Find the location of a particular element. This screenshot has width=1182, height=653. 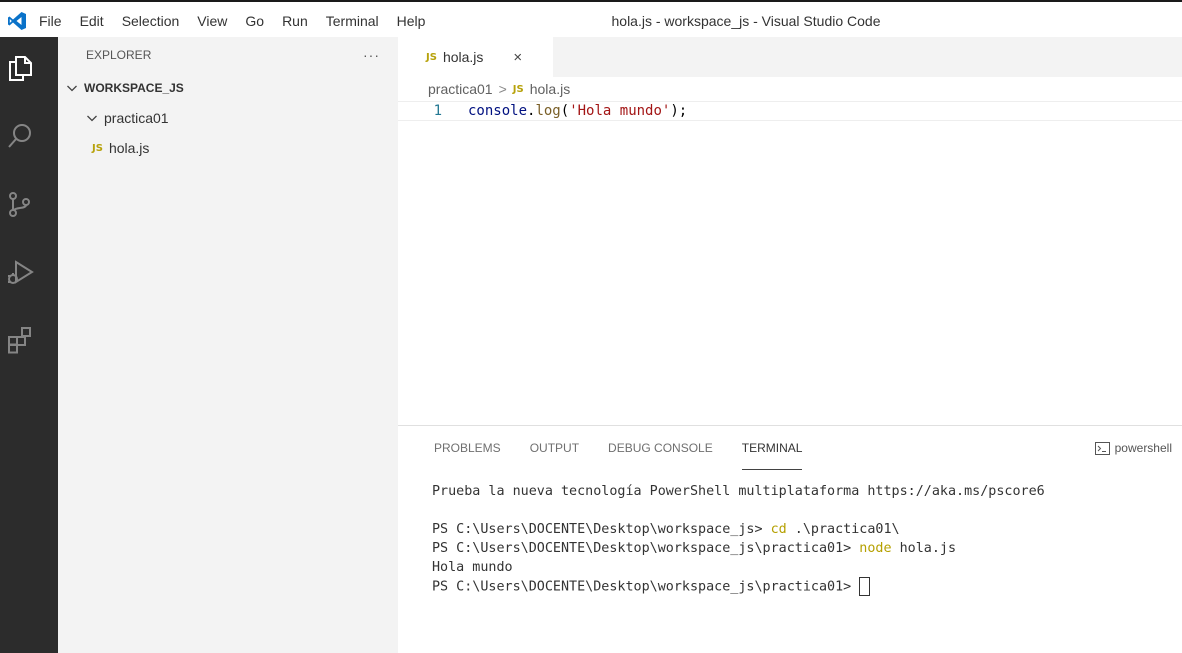

workspace-root: WORKSPACE_JS is located at coordinates (228, 88).